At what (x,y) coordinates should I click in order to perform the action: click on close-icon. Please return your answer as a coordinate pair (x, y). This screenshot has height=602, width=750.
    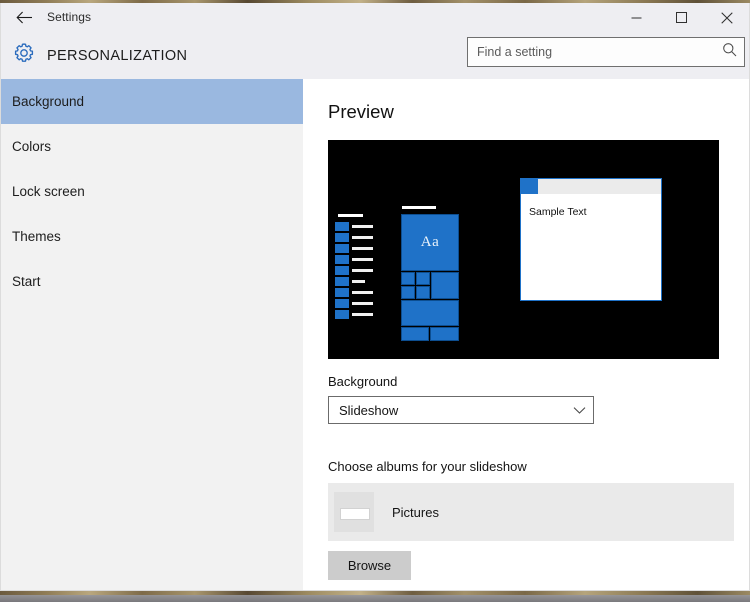
    Looking at the image, I should click on (726, 17).